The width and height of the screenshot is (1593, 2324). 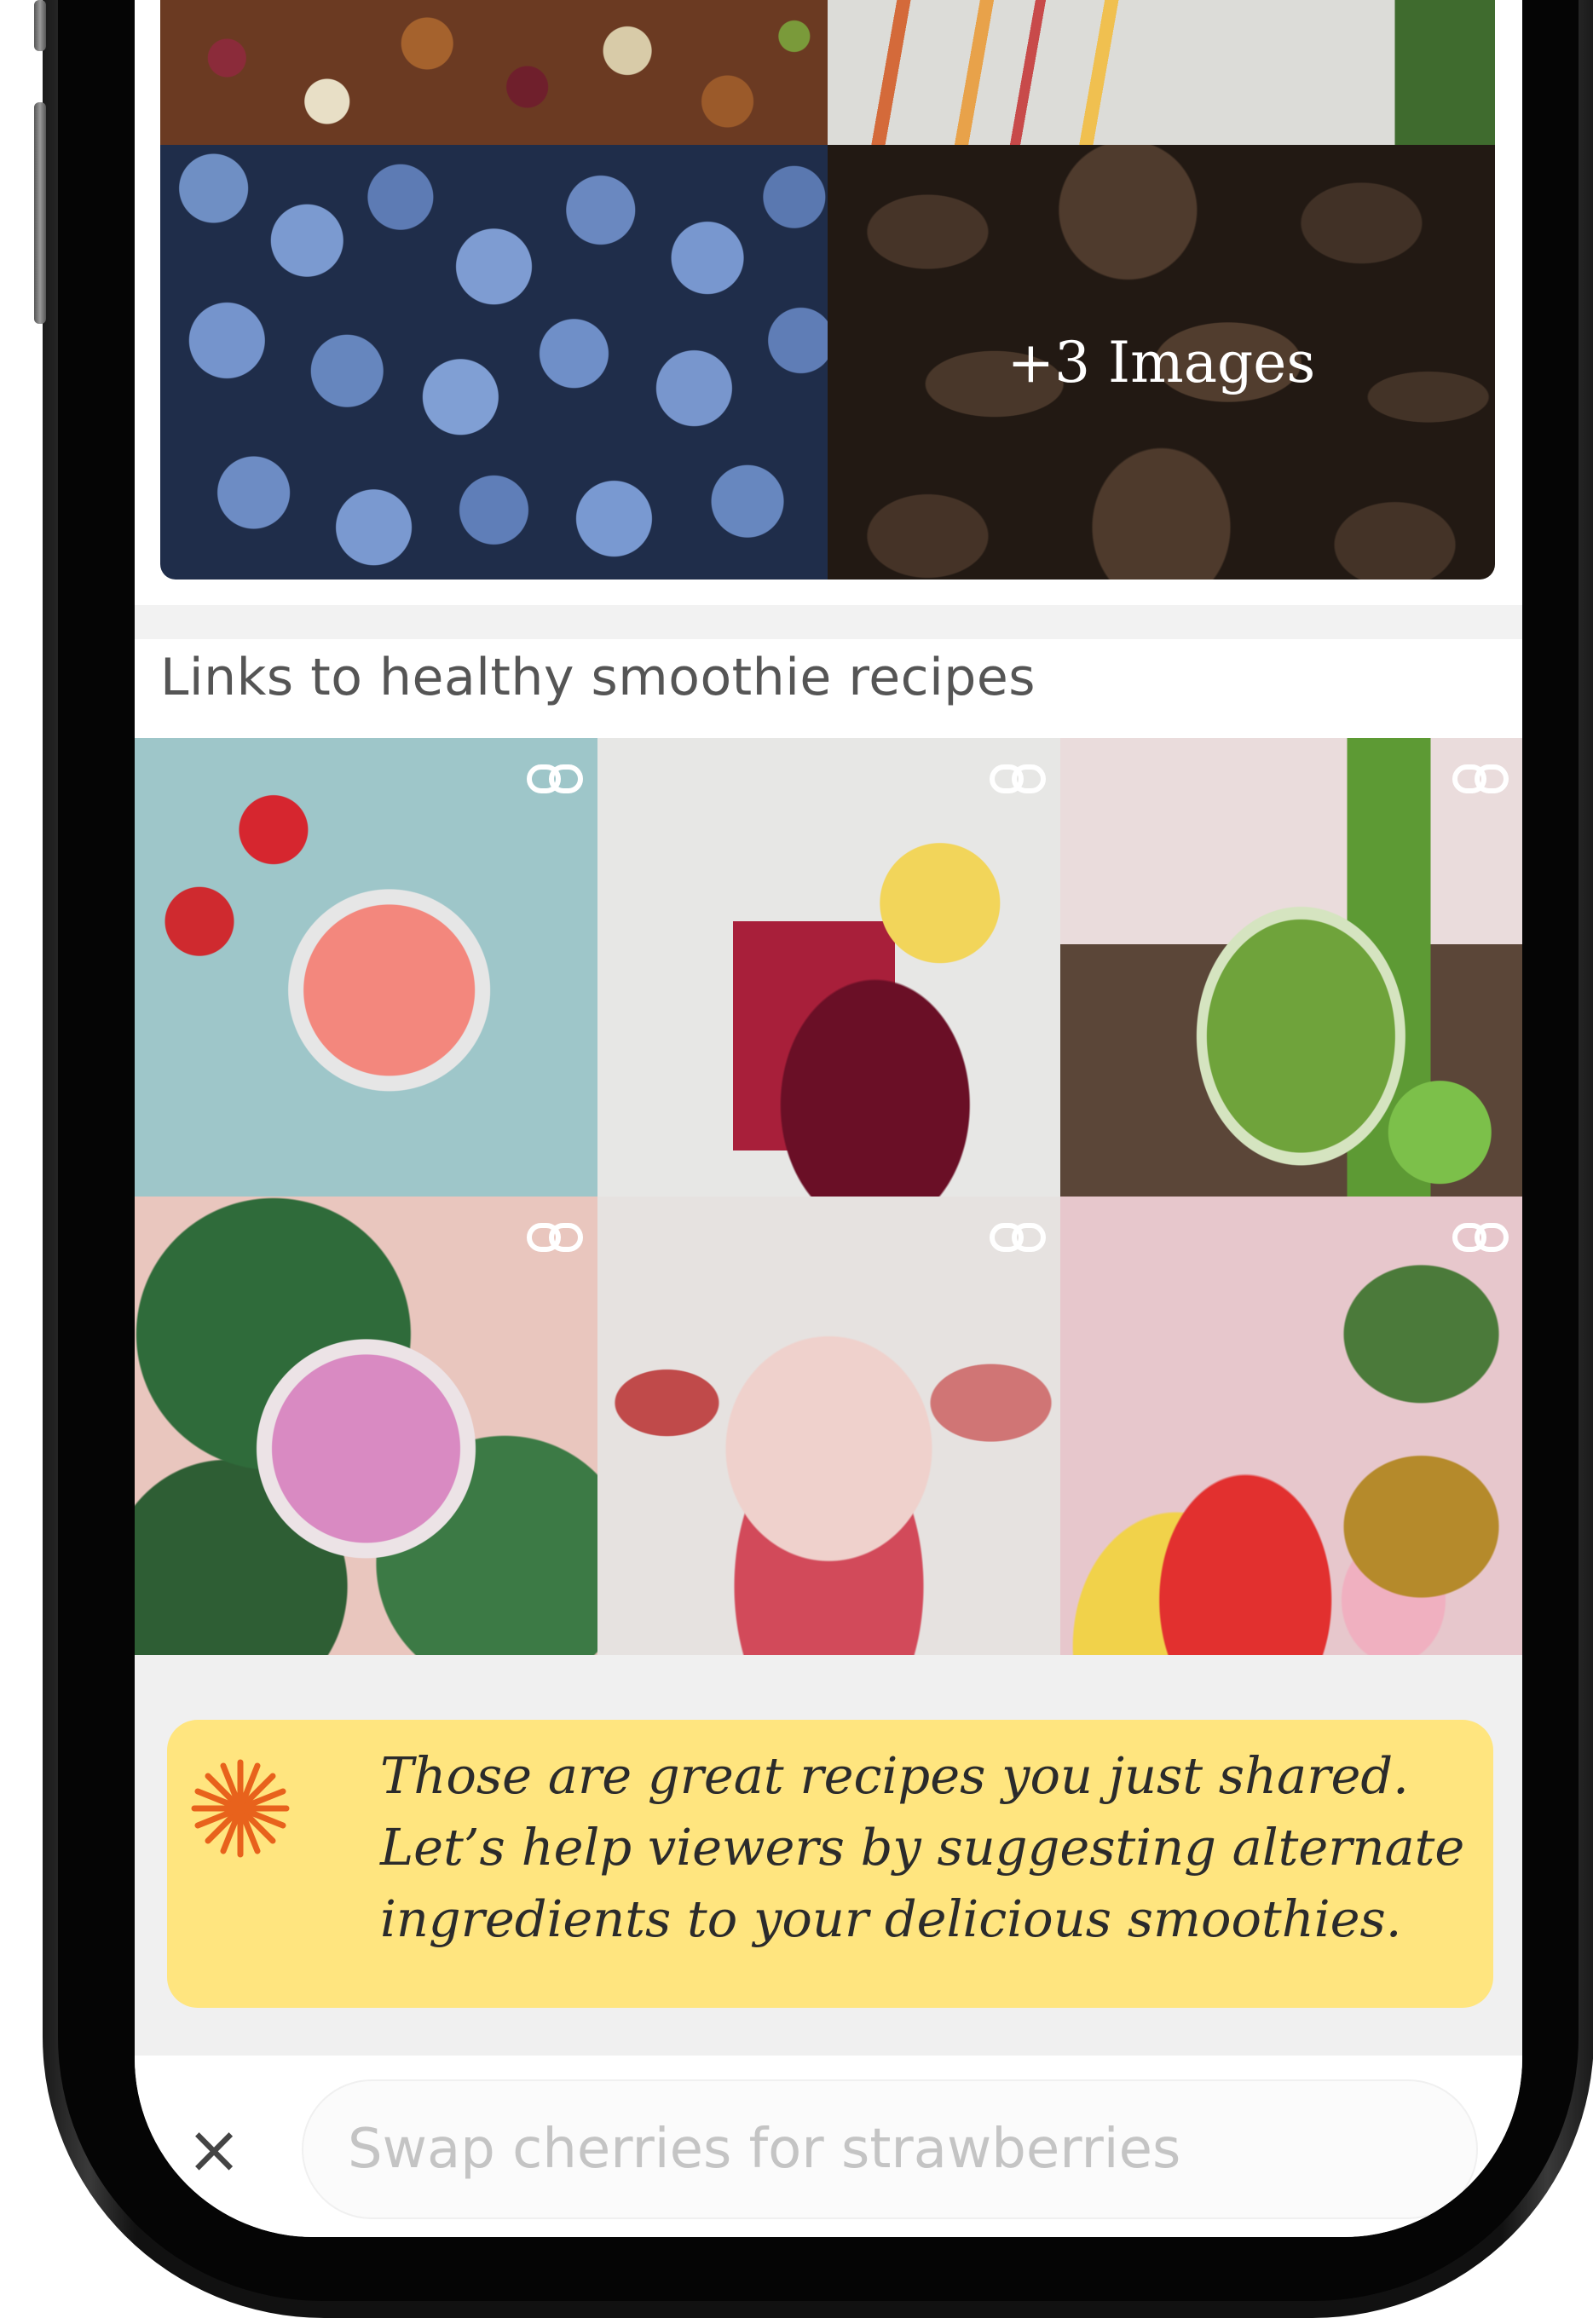 I want to click on gallery-image-nuts, so click(x=494, y=73).